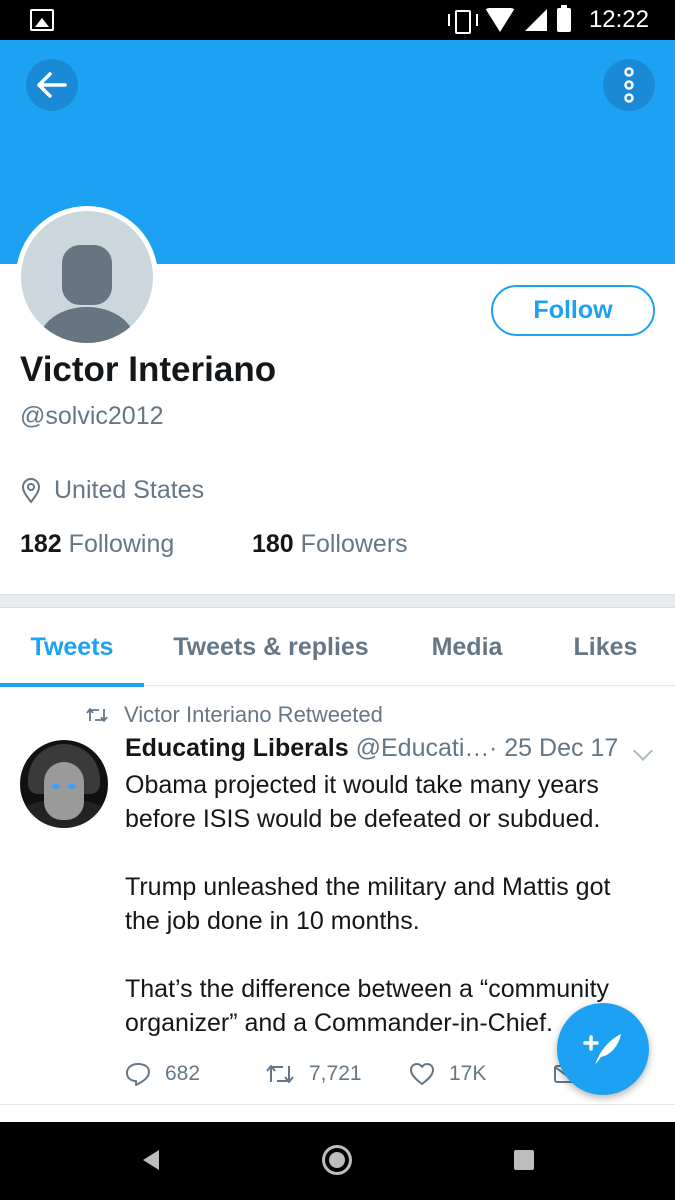 This screenshot has width=675, height=1200. Describe the element at coordinates (162, 1074) in the screenshot. I see `reply-button: 682` at that location.